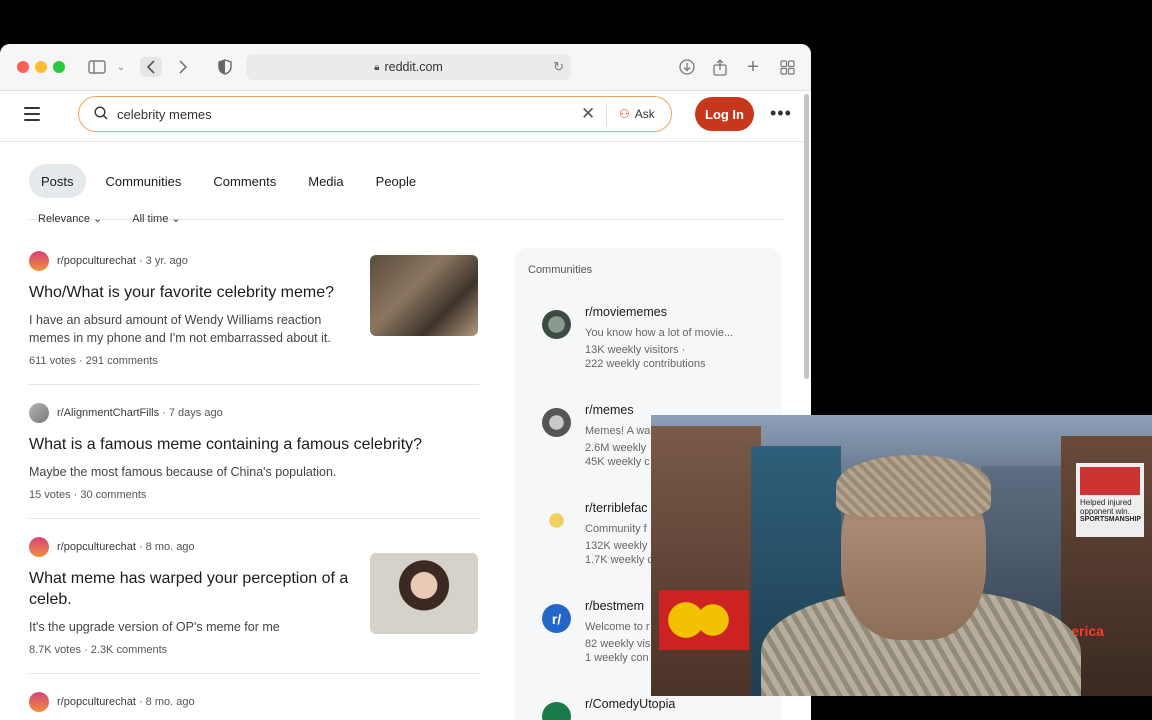  Describe the element at coordinates (225, 67) in the screenshot. I see `shield-icon` at that location.